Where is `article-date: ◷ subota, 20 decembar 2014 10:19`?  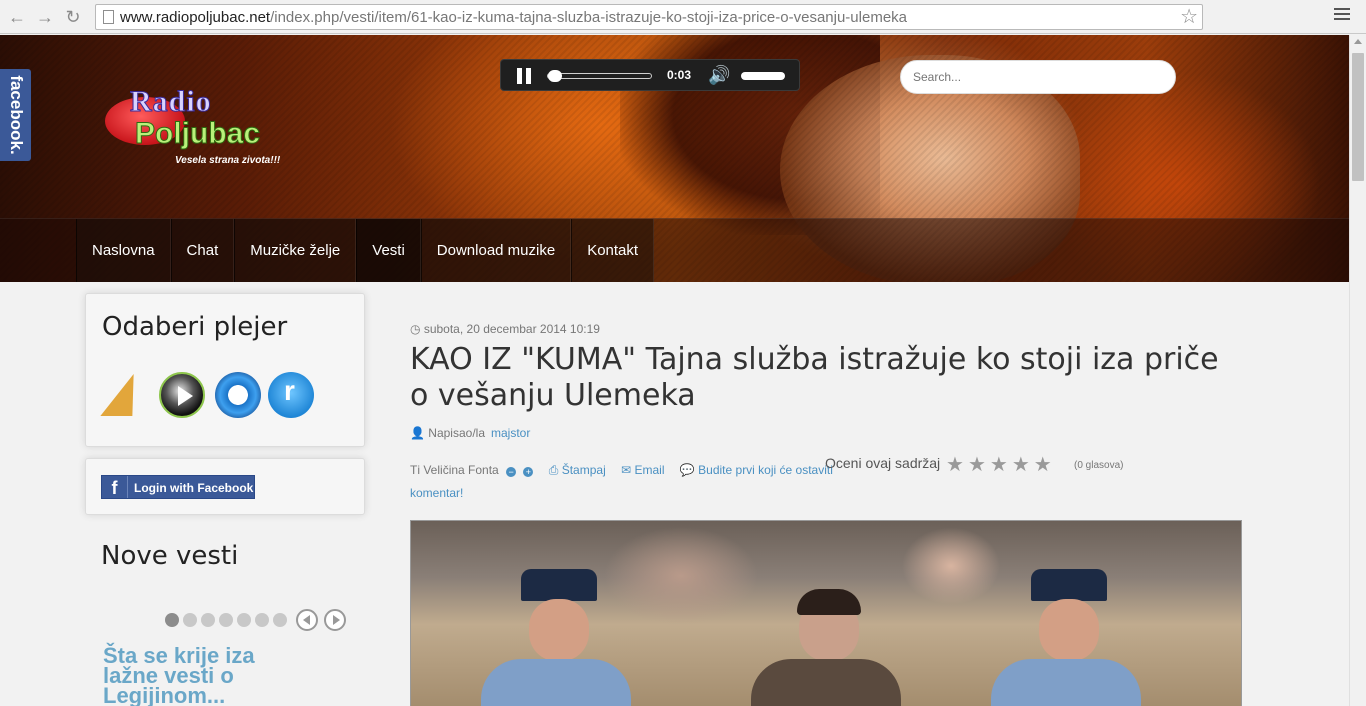 article-date: ◷ subota, 20 decembar 2014 10:19 is located at coordinates (505, 329).